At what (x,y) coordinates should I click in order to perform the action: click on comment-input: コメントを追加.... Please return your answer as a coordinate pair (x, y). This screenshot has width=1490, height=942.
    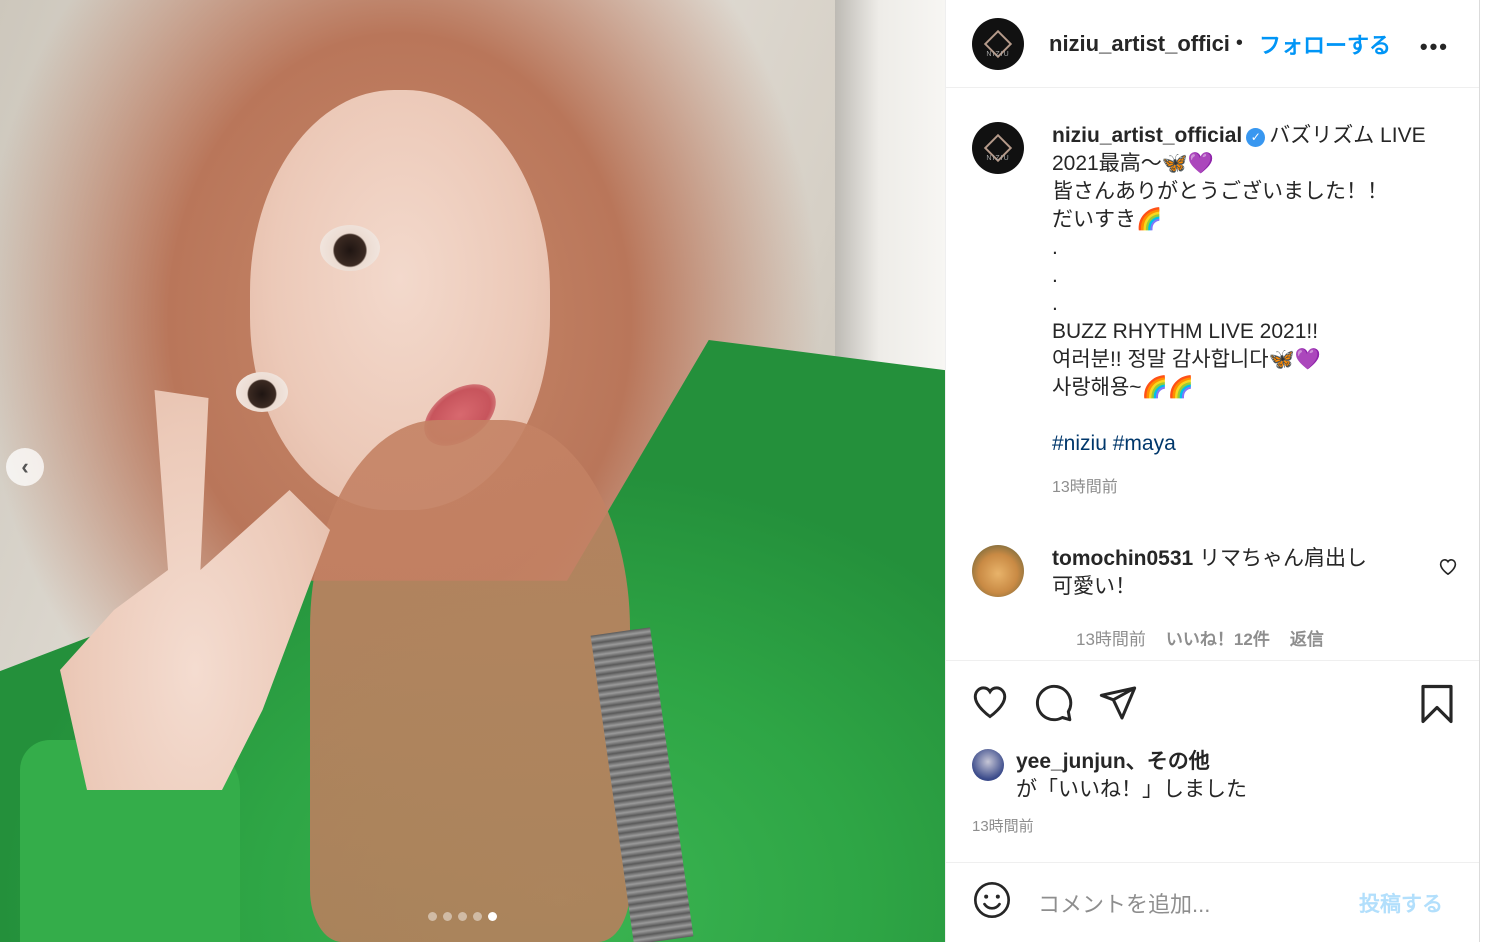
    Looking at the image, I should click on (1198, 903).